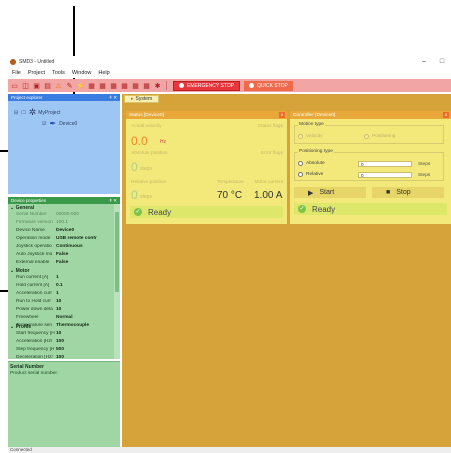  What do you see at coordinates (49, 112) in the screenshot?
I see `project-name: MyProject` at bounding box center [49, 112].